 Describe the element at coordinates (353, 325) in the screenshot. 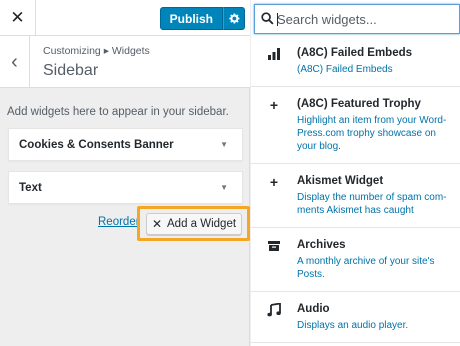

I see `widget-description: Displays an audio player.` at that location.